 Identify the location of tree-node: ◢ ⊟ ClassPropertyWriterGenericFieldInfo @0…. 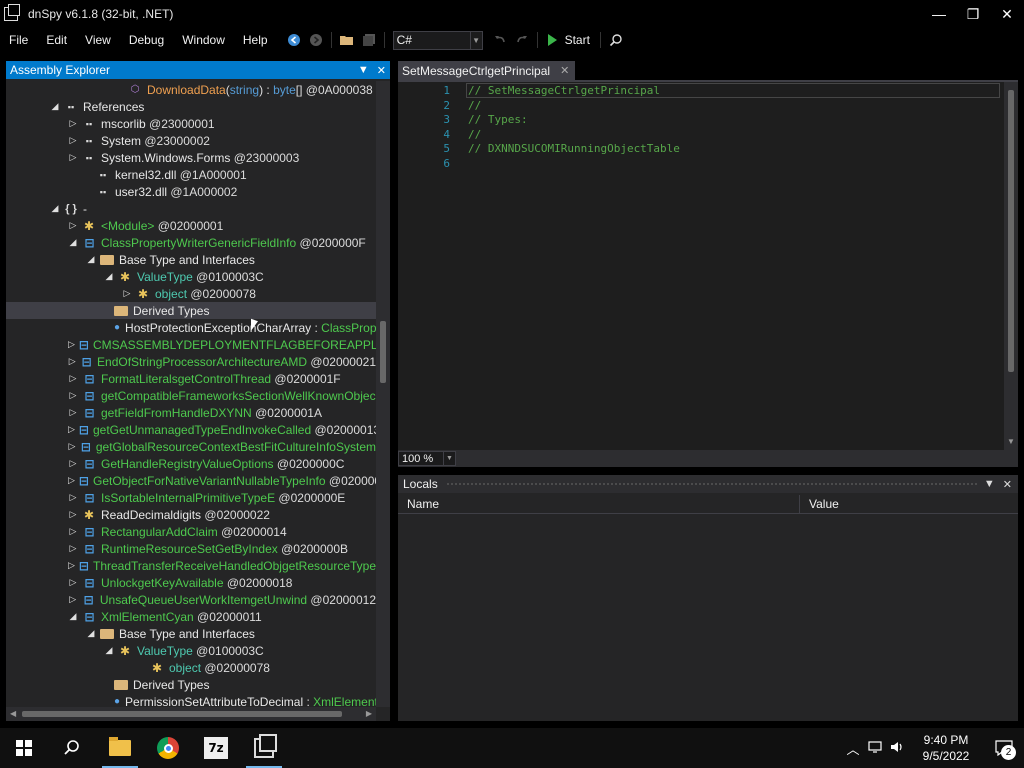
(191, 242).